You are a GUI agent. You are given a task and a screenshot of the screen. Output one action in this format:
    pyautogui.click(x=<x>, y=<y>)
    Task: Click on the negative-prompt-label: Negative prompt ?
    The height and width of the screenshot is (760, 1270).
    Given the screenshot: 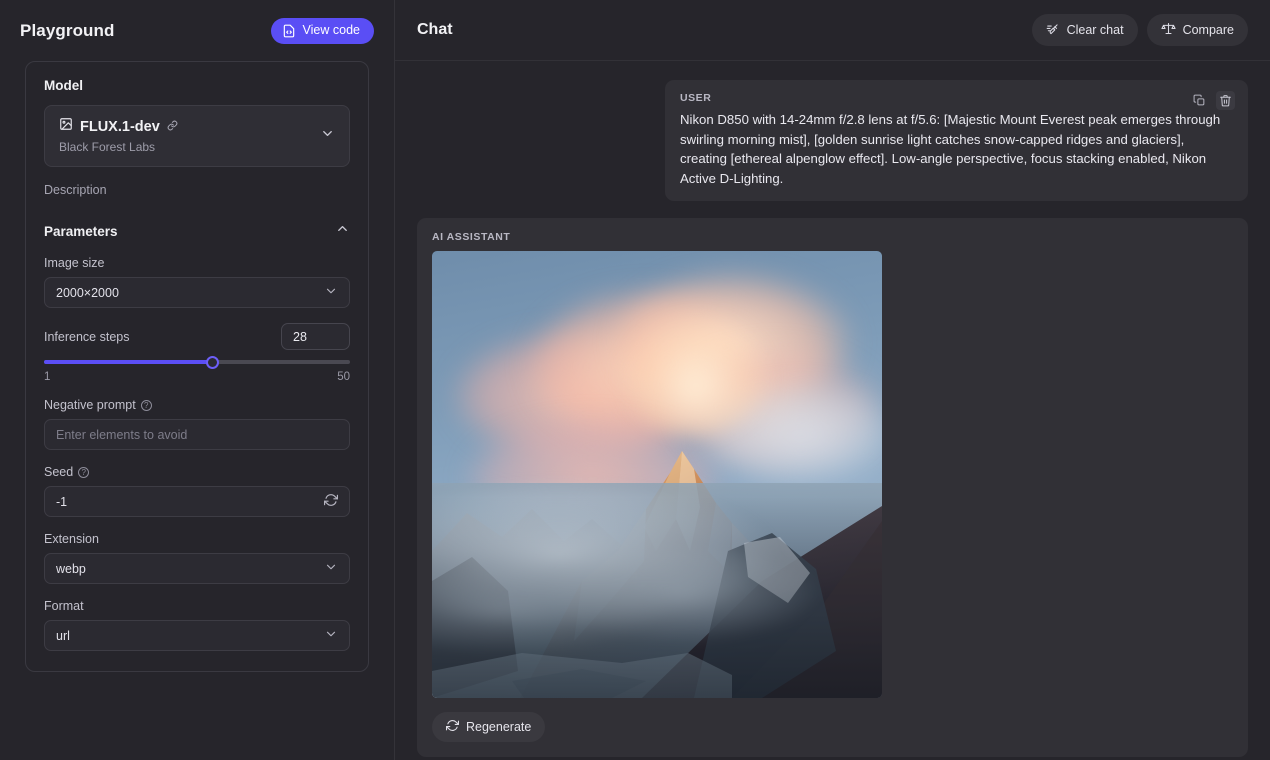 What is the action you would take?
    pyautogui.click(x=197, y=405)
    